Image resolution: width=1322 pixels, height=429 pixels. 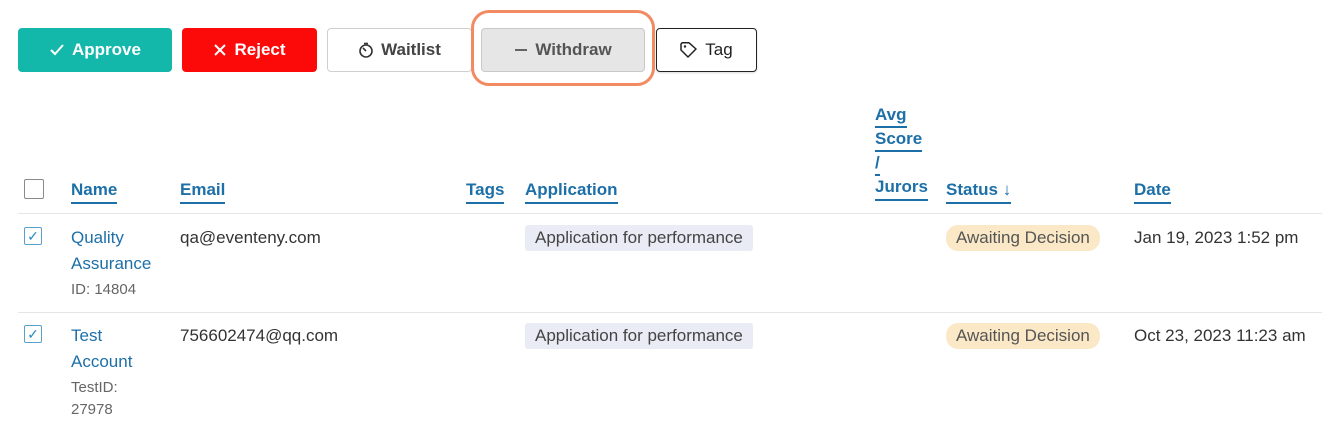 I want to click on header-application: Application, so click(x=571, y=191).